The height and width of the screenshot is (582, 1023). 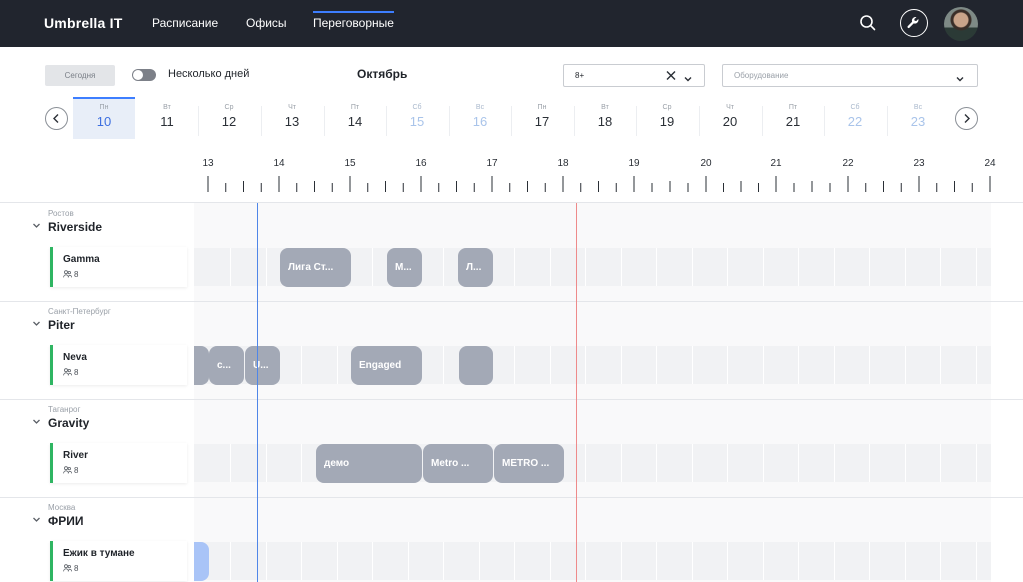 What do you see at coordinates (576, 392) in the screenshot?
I see `now-line` at bounding box center [576, 392].